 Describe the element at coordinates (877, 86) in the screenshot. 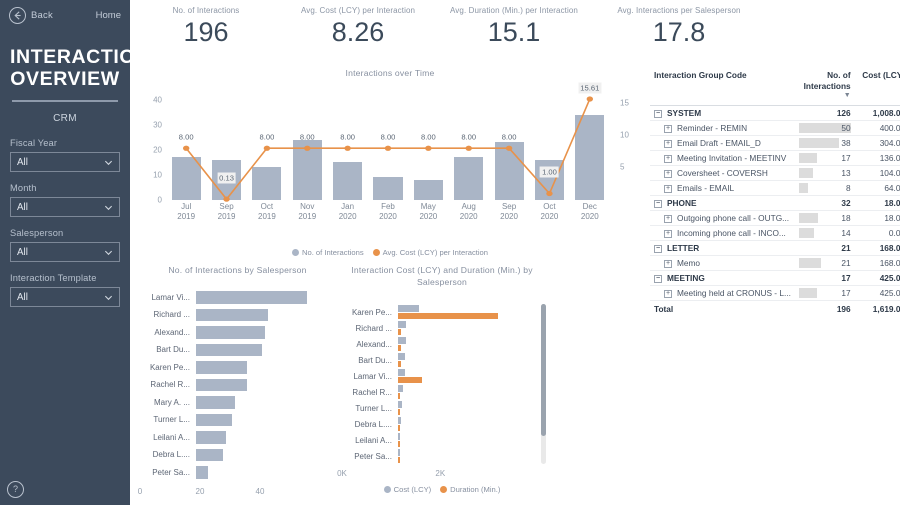

I see `column-header-cost-lcy: Cost (LCY)` at that location.